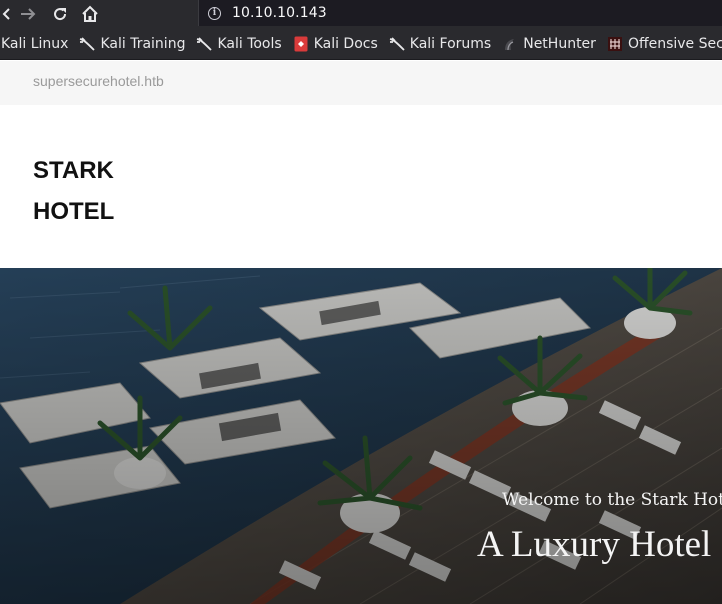  What do you see at coordinates (90, 14) in the screenshot?
I see `home-button` at bounding box center [90, 14].